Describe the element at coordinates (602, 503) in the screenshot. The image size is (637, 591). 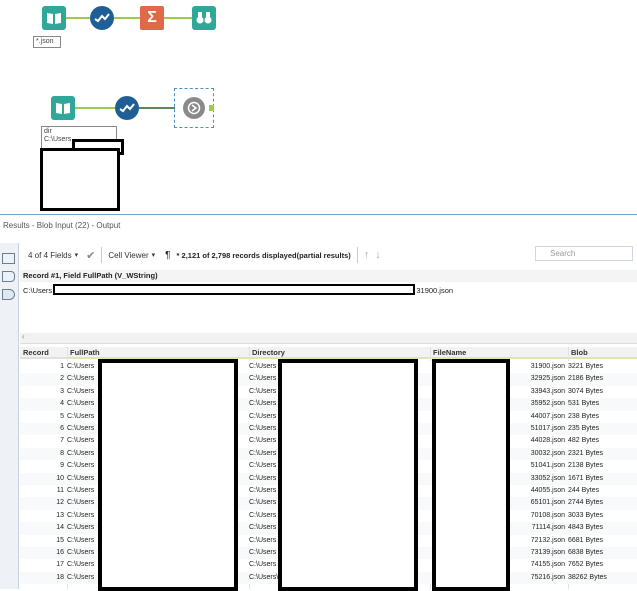
I see `blob-cell: 2744 Bytes` at that location.